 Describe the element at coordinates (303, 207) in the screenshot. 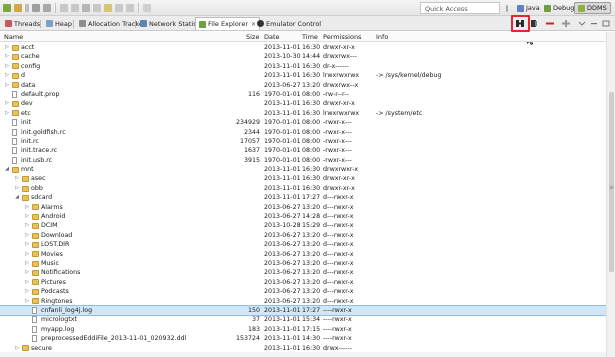

I see `table-row: ▷ Alarms 2013-06-27 13:20 d---rwxr-x` at that location.